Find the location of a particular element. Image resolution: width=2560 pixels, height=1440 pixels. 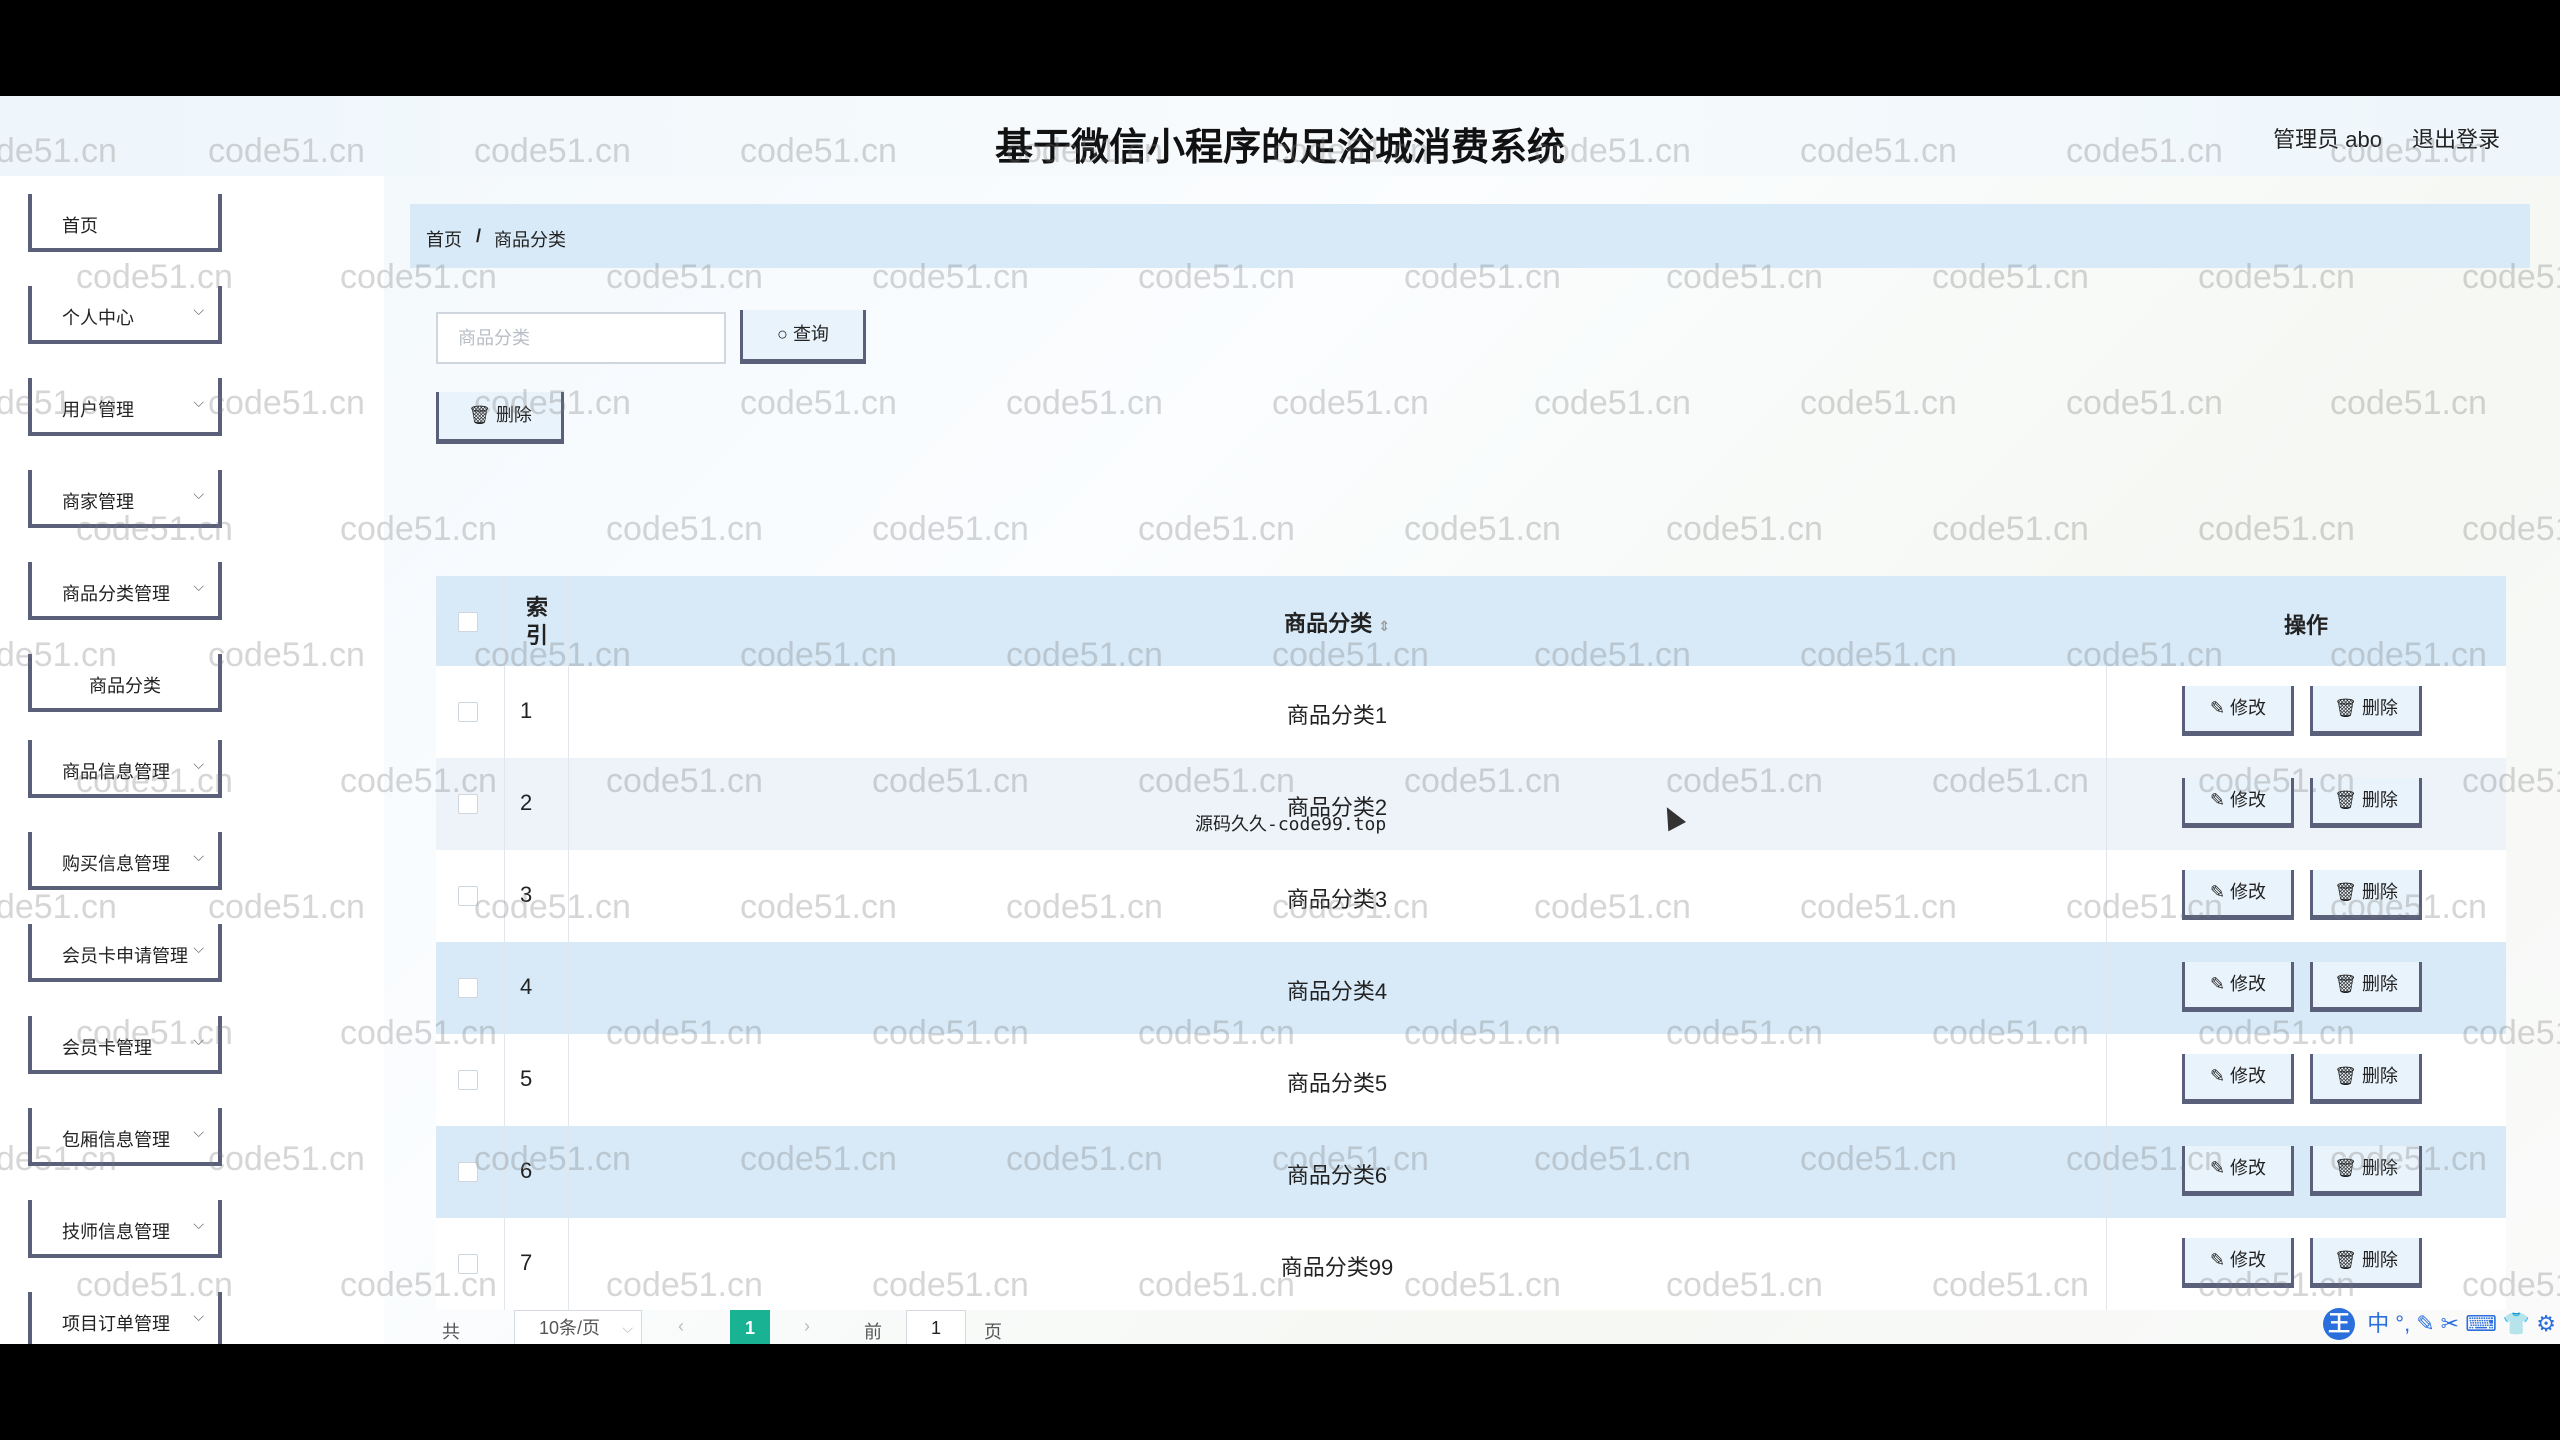

sidebar-item-label: 技师信息管理 is located at coordinates (116, 1232).